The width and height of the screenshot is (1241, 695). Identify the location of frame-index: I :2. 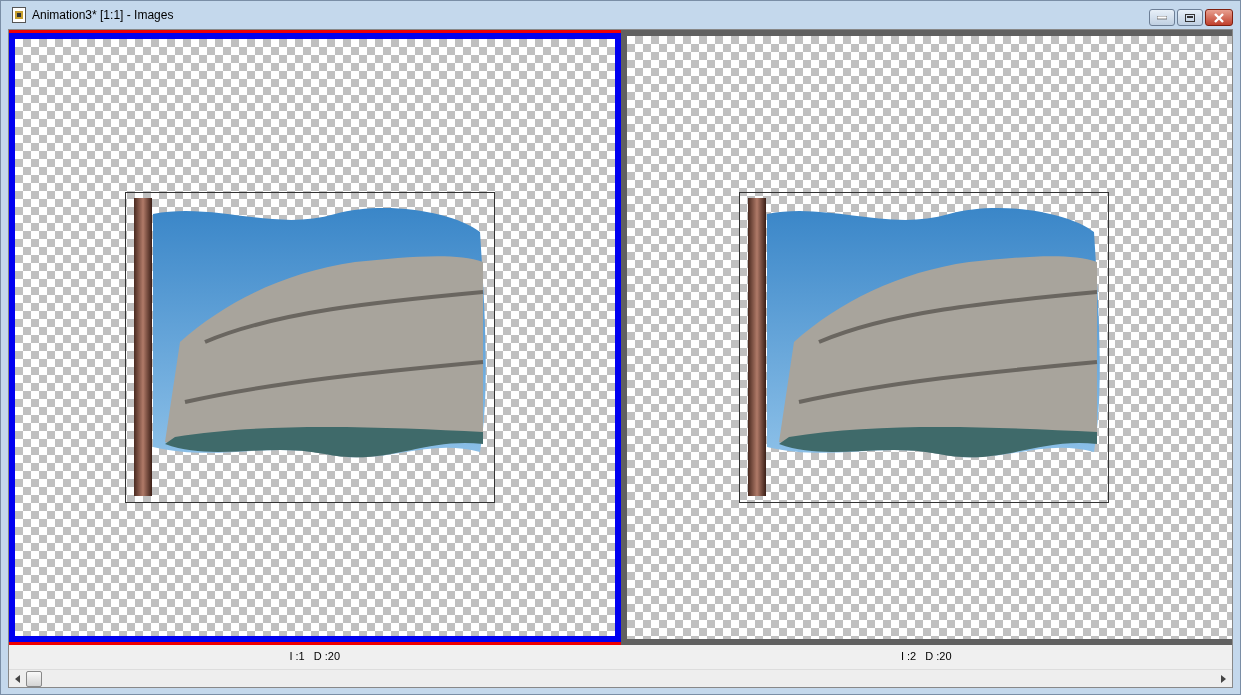
(908, 656).